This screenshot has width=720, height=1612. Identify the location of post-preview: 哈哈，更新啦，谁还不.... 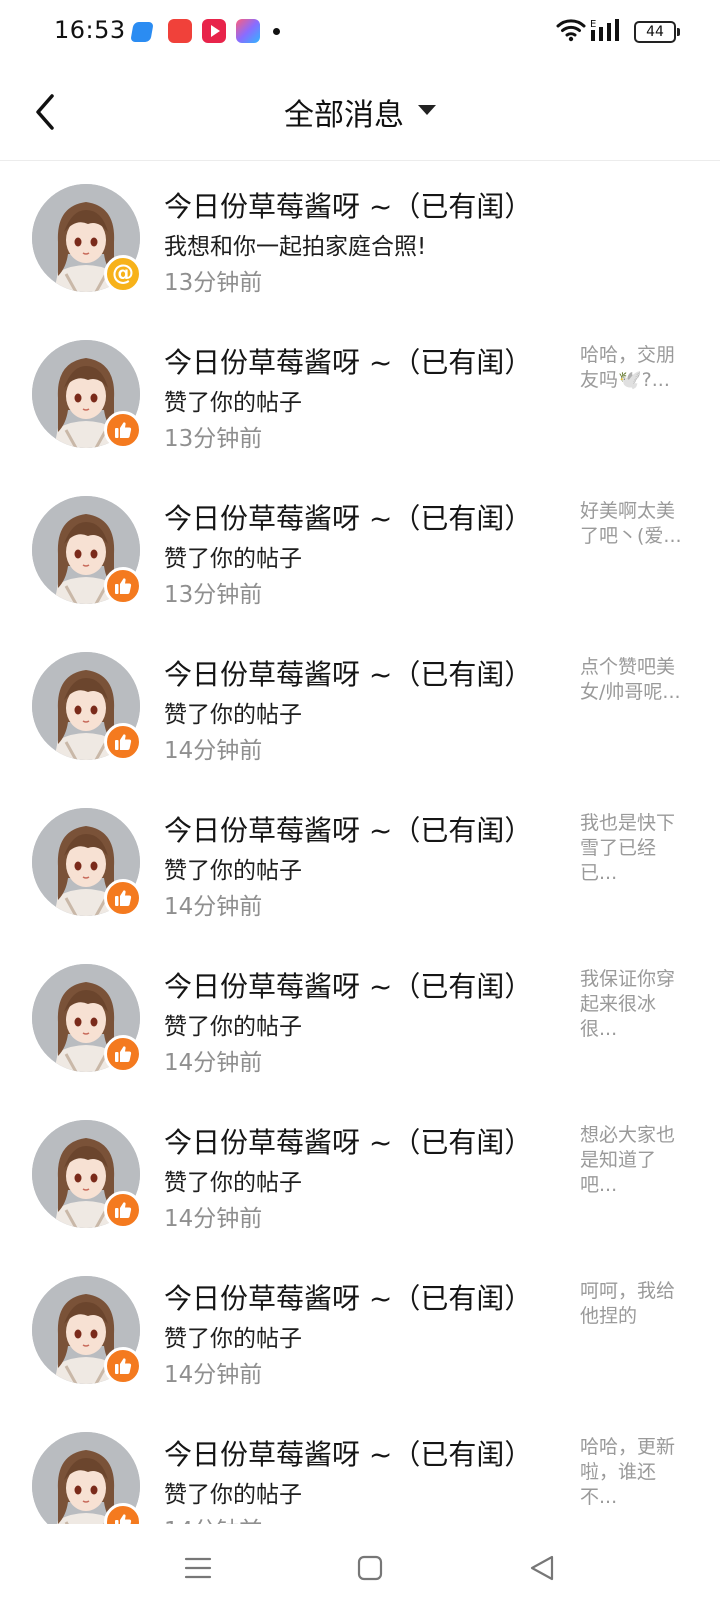
(628, 1472).